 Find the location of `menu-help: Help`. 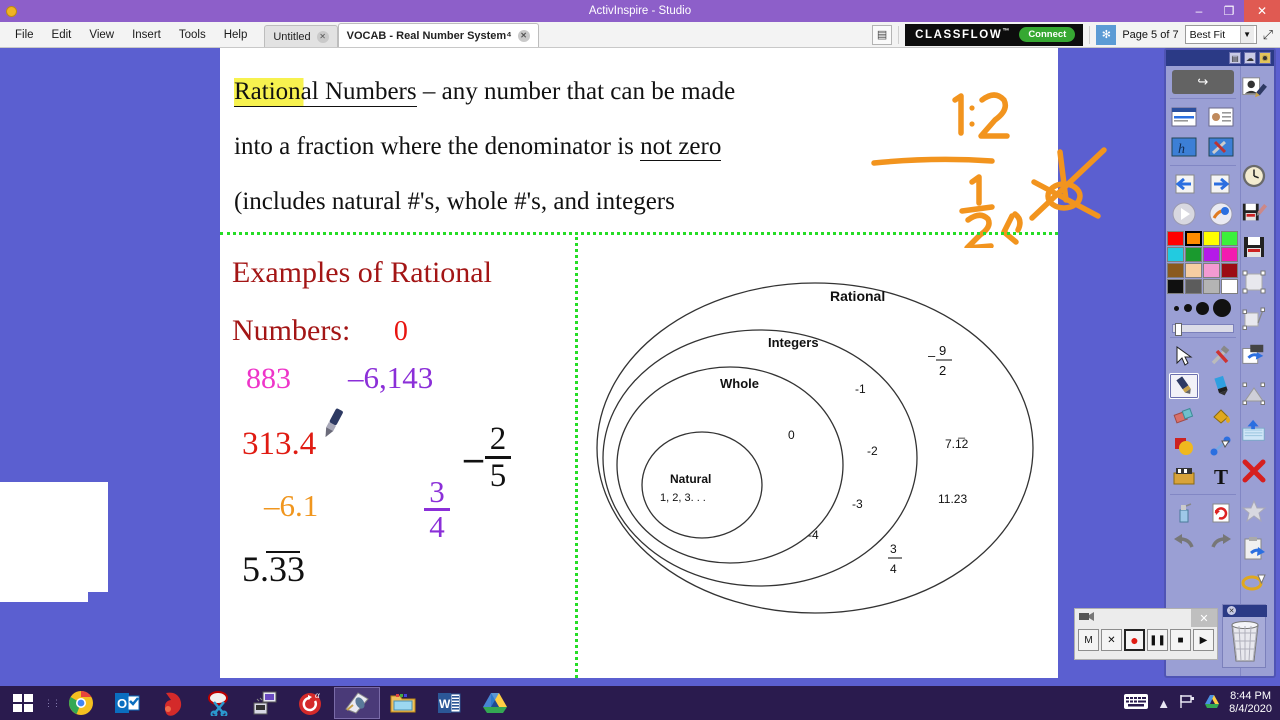

menu-help: Help is located at coordinates (236, 35).